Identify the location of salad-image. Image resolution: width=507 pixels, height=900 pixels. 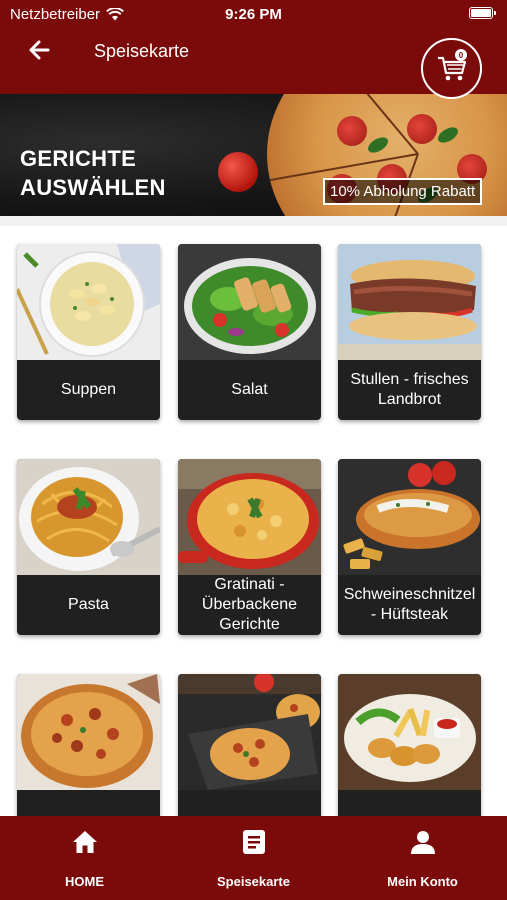
(249, 302).